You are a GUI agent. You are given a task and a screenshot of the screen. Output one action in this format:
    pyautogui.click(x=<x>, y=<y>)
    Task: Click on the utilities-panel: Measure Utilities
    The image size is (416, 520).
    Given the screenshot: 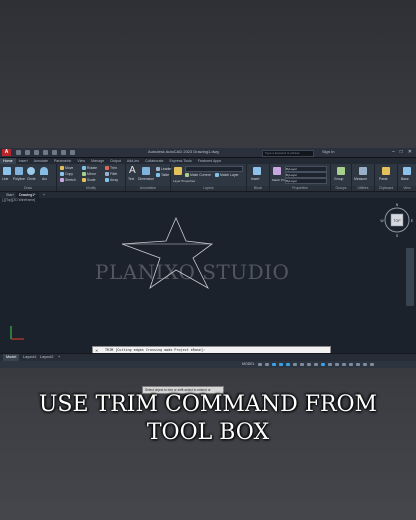 What is the action you would take?
    pyautogui.click(x=363, y=177)
    